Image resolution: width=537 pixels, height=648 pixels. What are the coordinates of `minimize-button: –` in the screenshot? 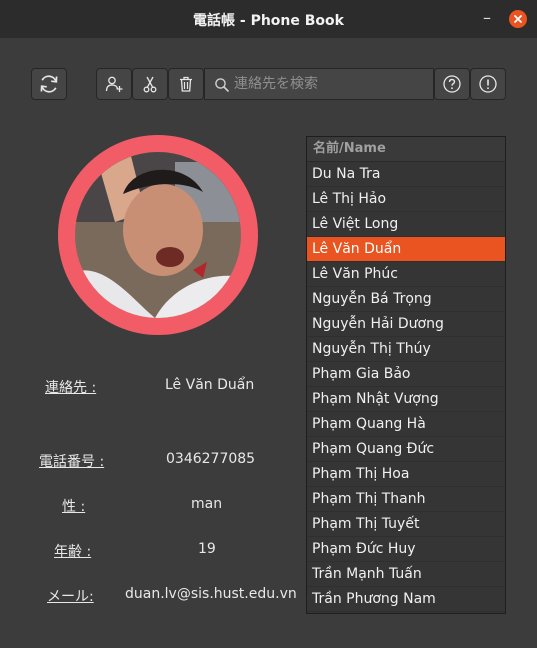 It's located at (487, 18).